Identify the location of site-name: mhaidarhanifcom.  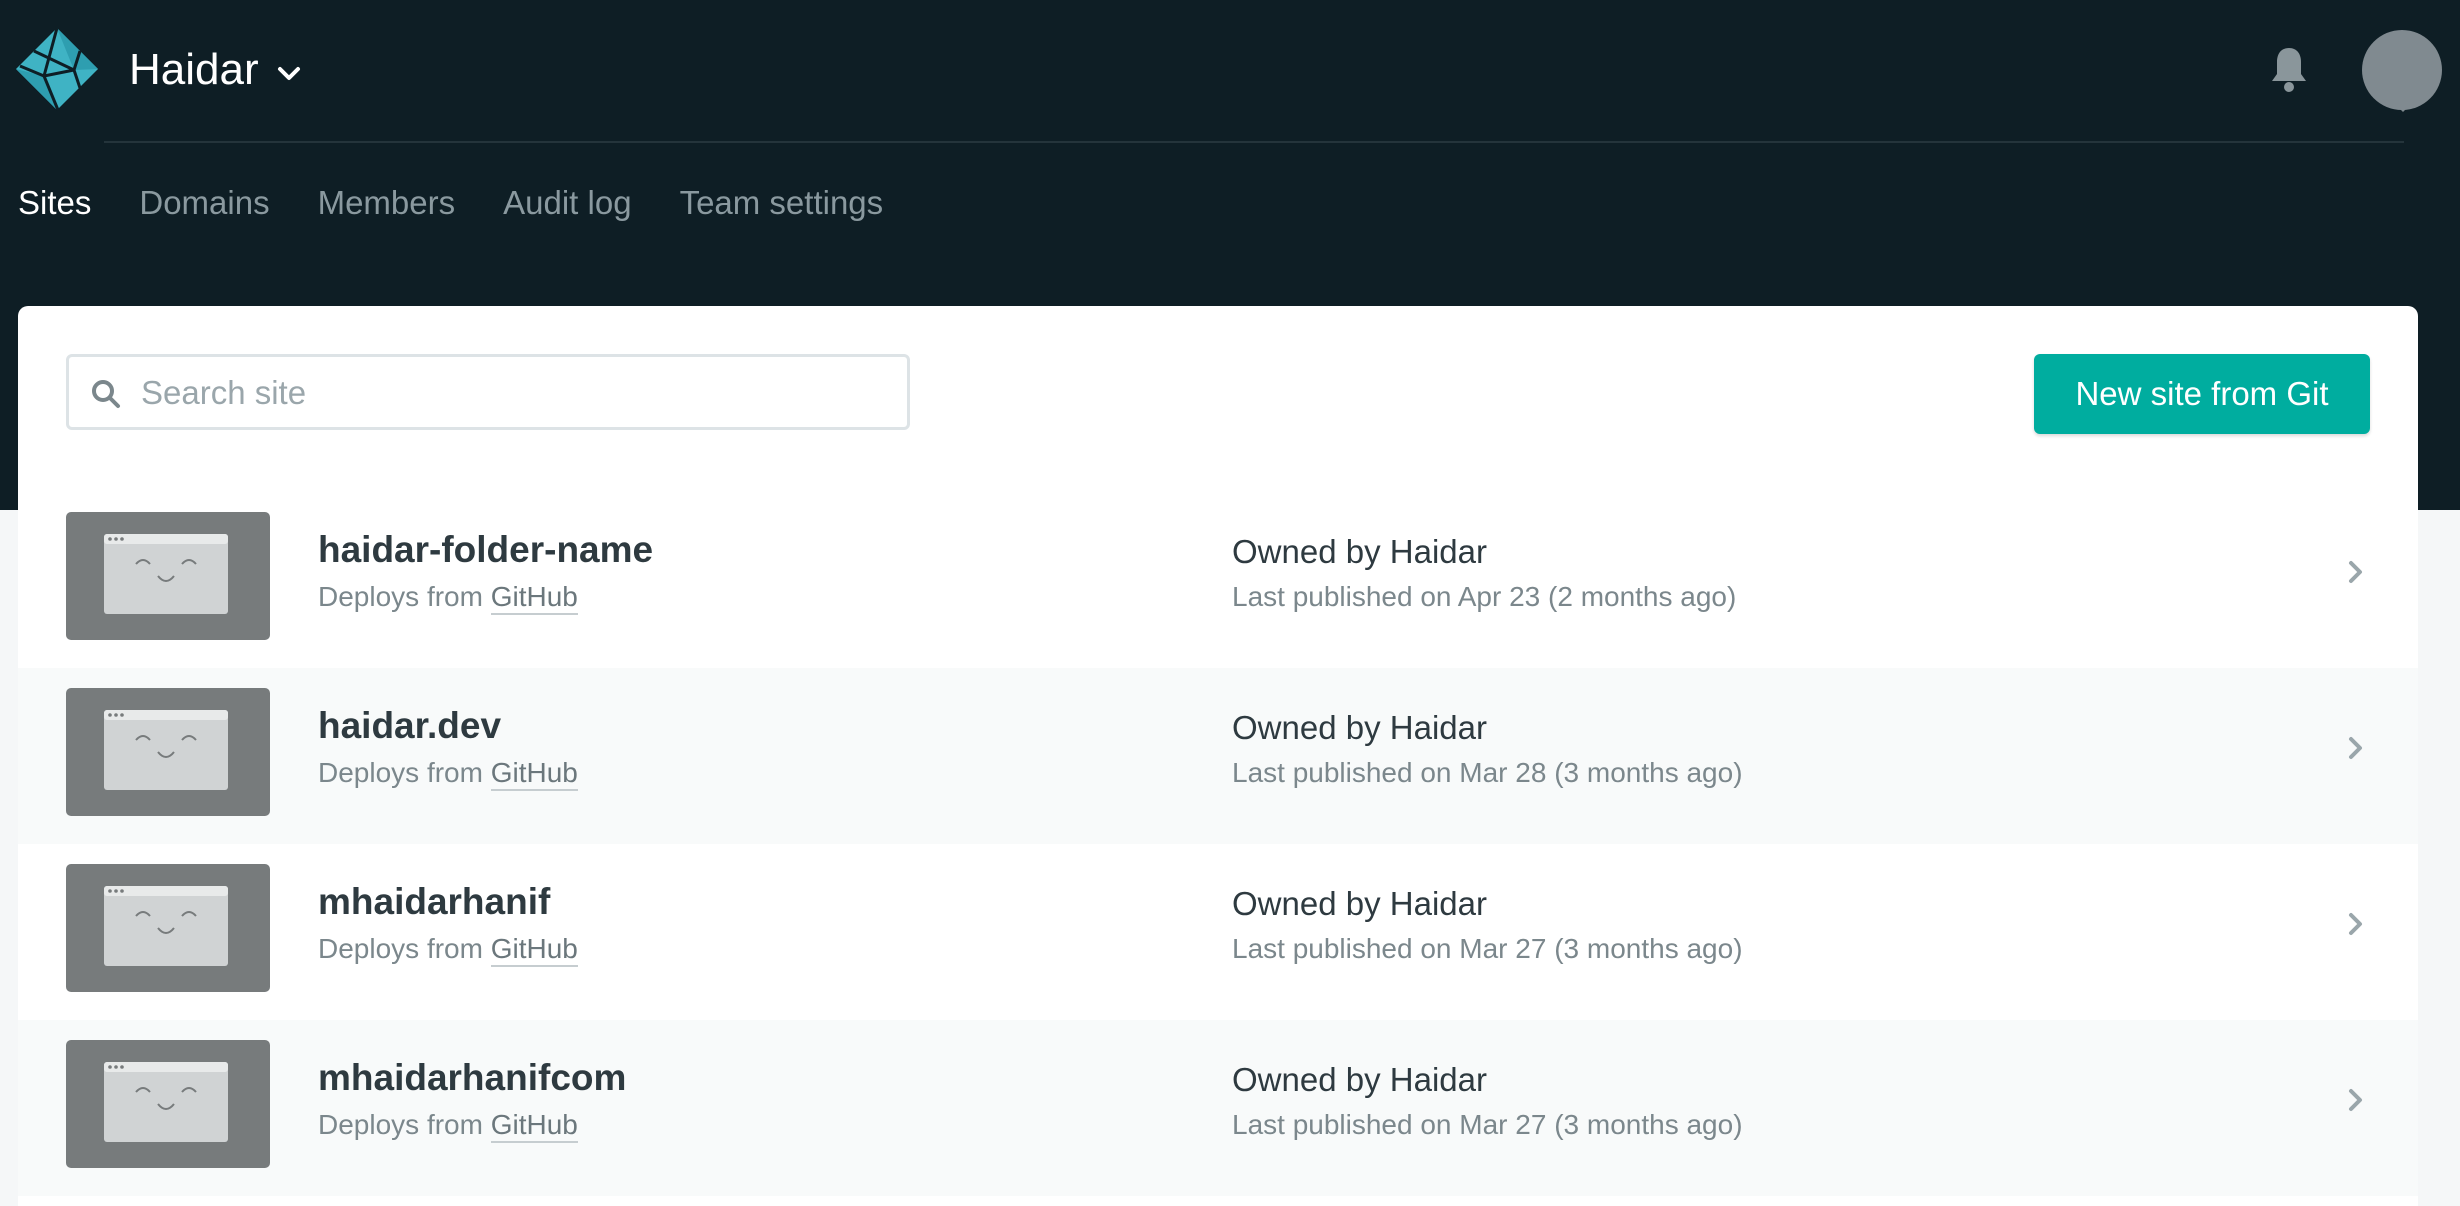
(472, 1078).